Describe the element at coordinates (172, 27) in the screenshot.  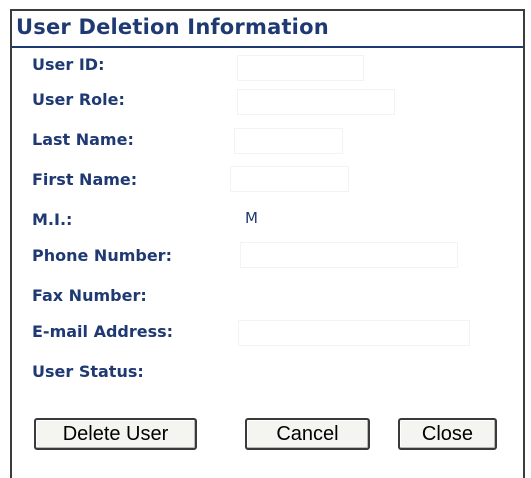
I see `section-title: User Deletion Information` at that location.